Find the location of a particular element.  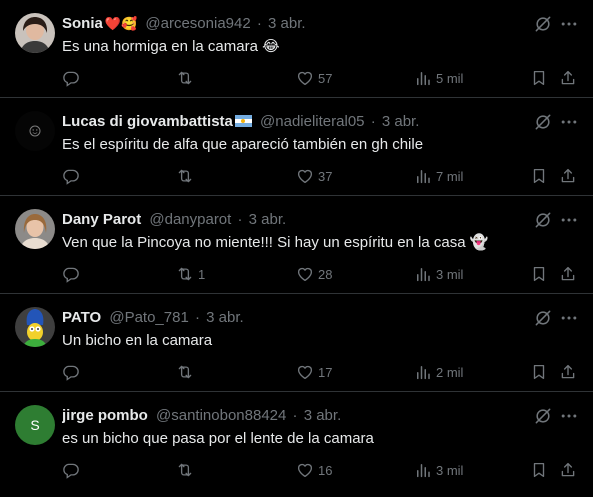

action-bar: 17 2 mil is located at coordinates (320, 372).